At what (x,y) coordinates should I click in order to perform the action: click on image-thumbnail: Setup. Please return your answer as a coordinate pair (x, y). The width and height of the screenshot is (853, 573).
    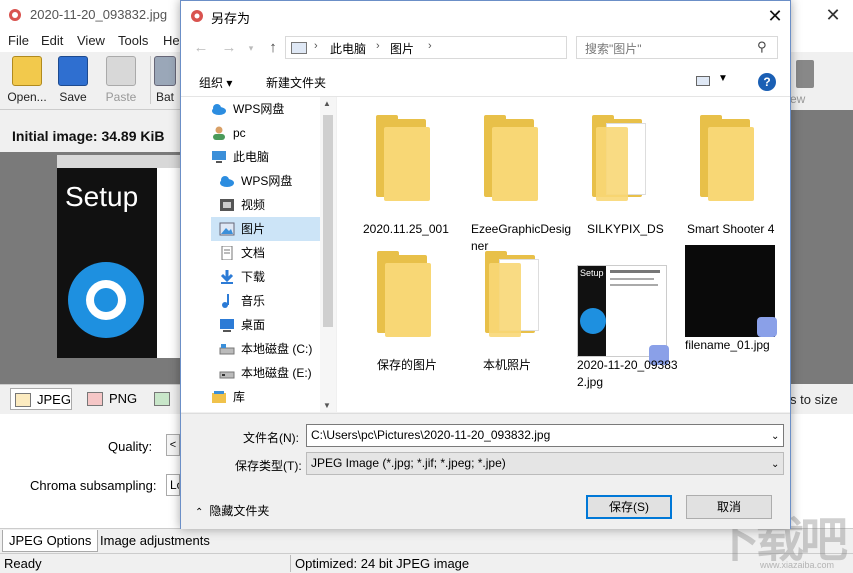
    Looking at the image, I should click on (622, 311).